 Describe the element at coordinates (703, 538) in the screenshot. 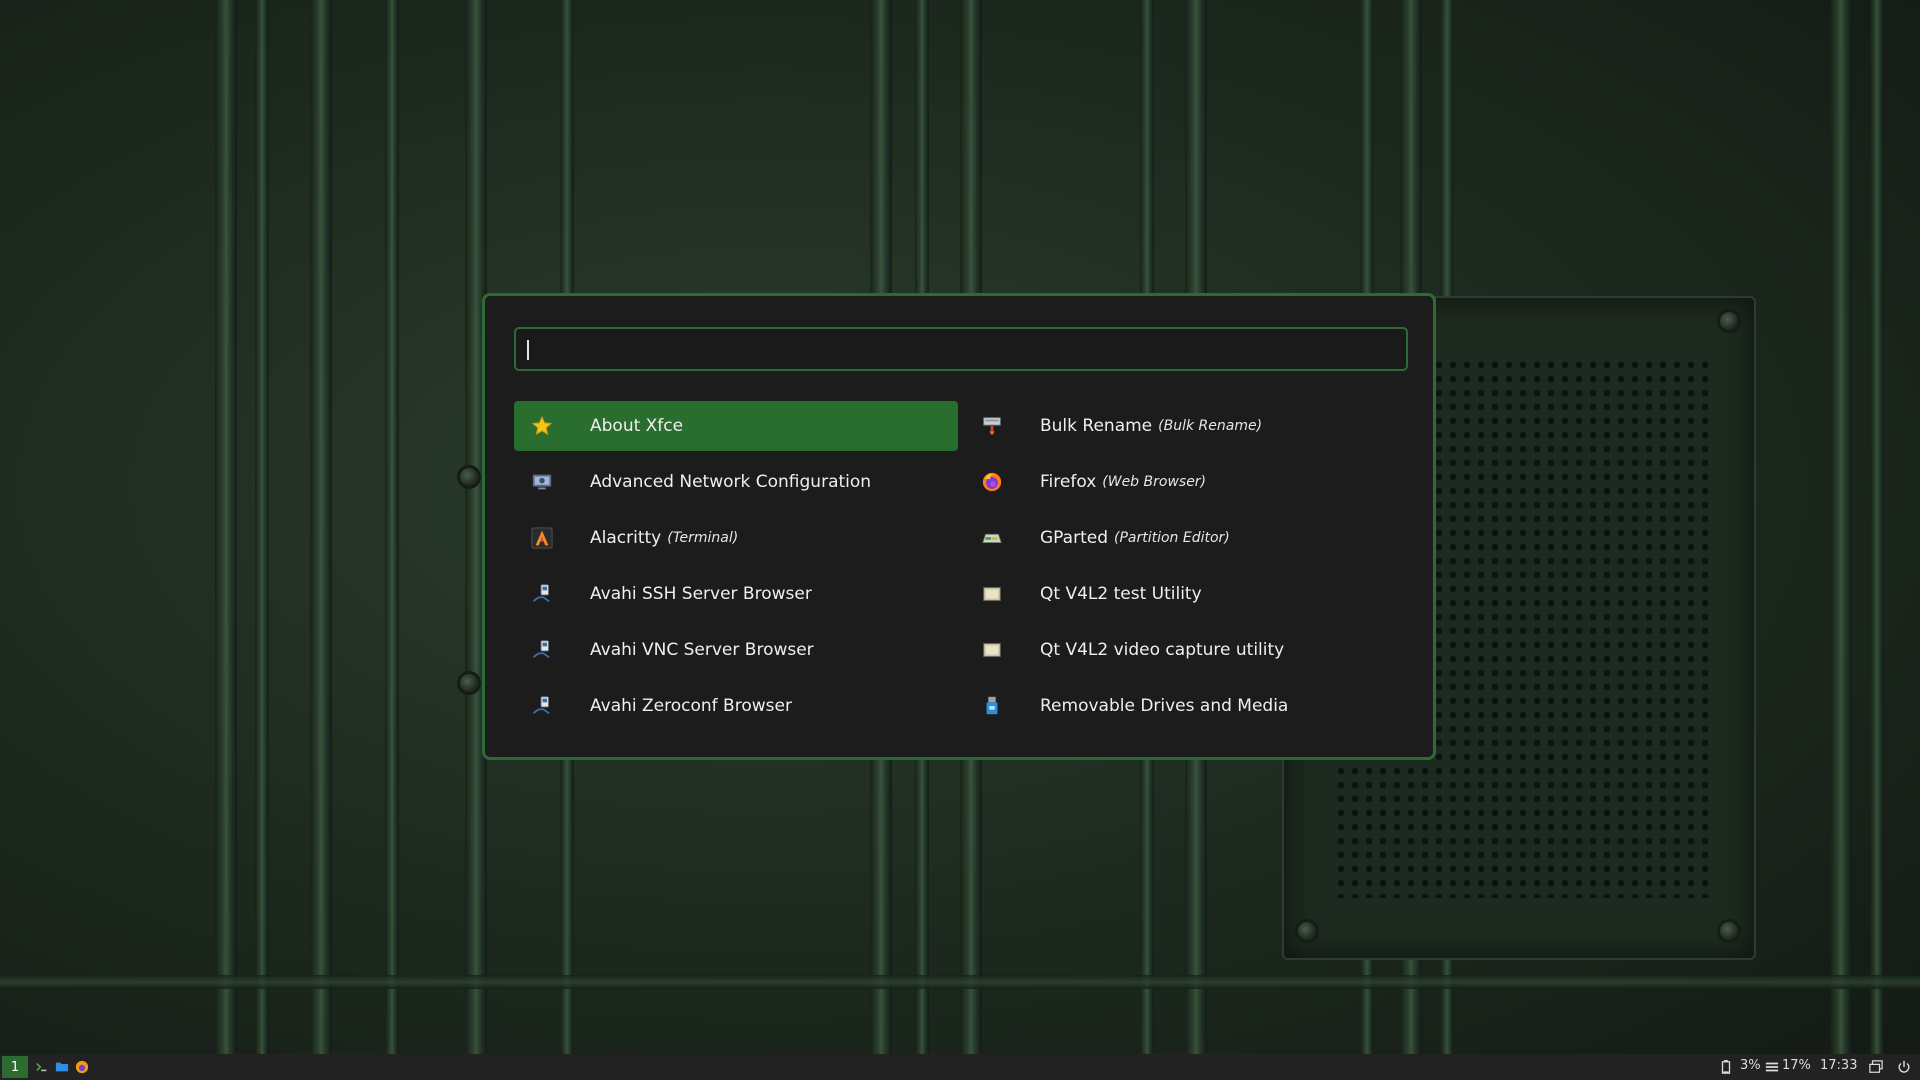

I see `item-generic: (Terminal)` at that location.